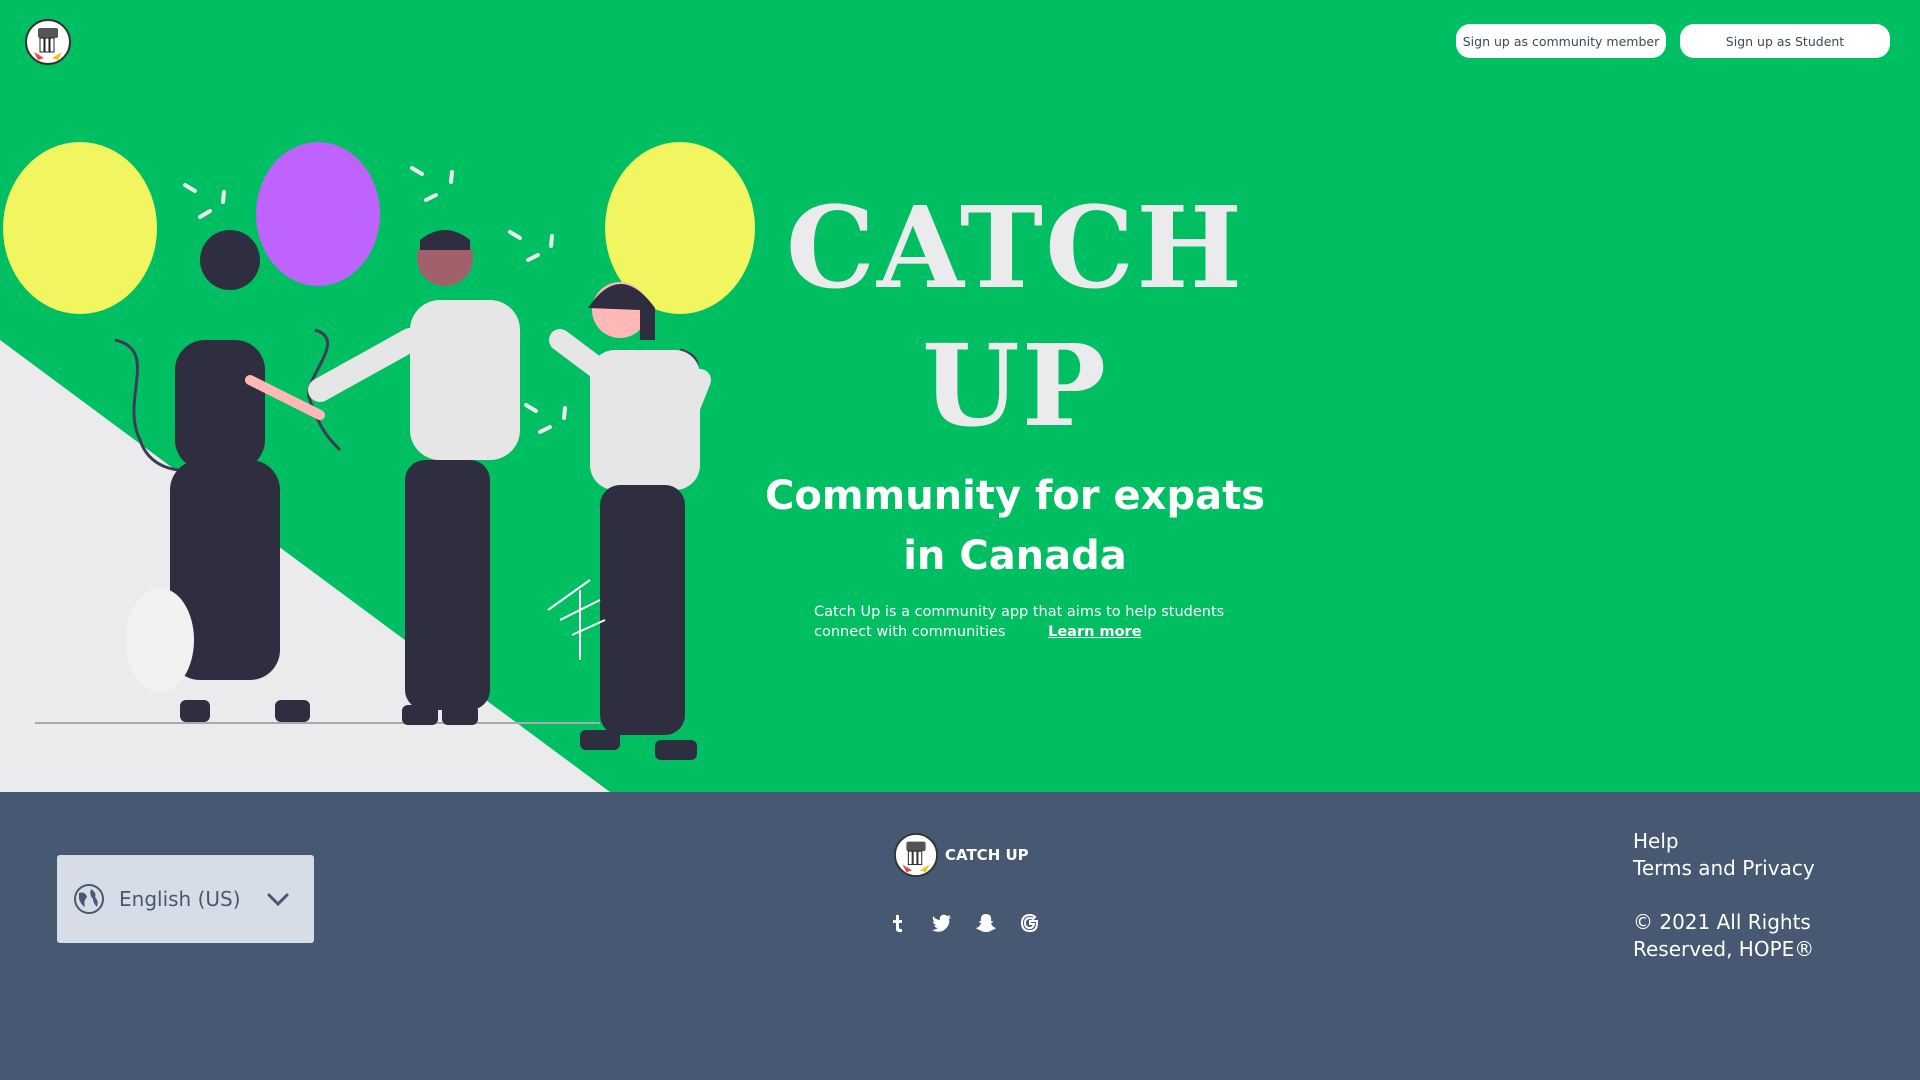 Image resolution: width=1920 pixels, height=1080 pixels. What do you see at coordinates (916, 855) in the screenshot?
I see `catch-up-logo-footer` at bounding box center [916, 855].